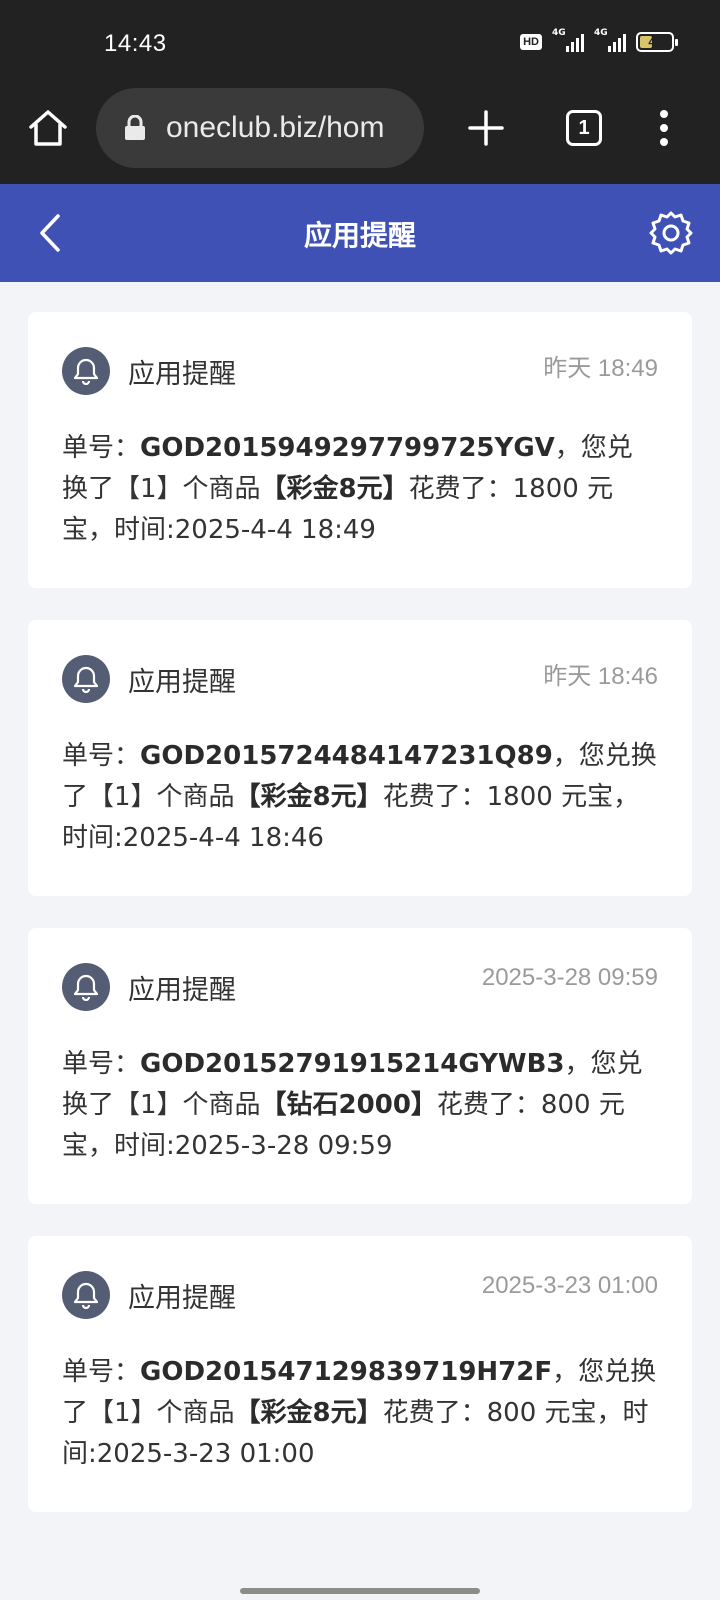 This screenshot has height=1600, width=720. Describe the element at coordinates (359, 235) in the screenshot. I see `page-title: 应用提醒` at that location.